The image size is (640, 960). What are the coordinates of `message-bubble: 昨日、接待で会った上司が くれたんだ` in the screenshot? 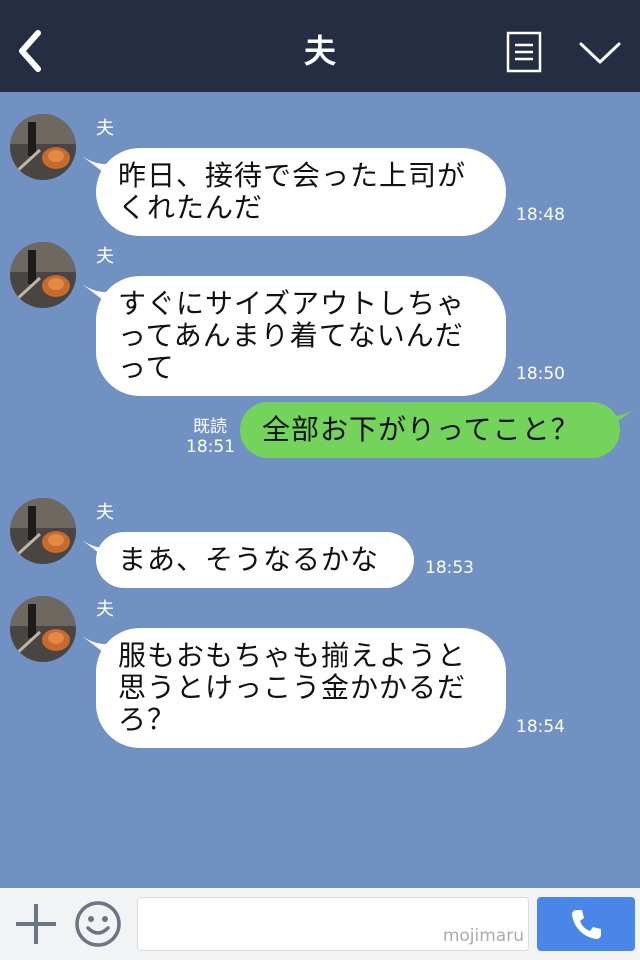 It's located at (301, 192).